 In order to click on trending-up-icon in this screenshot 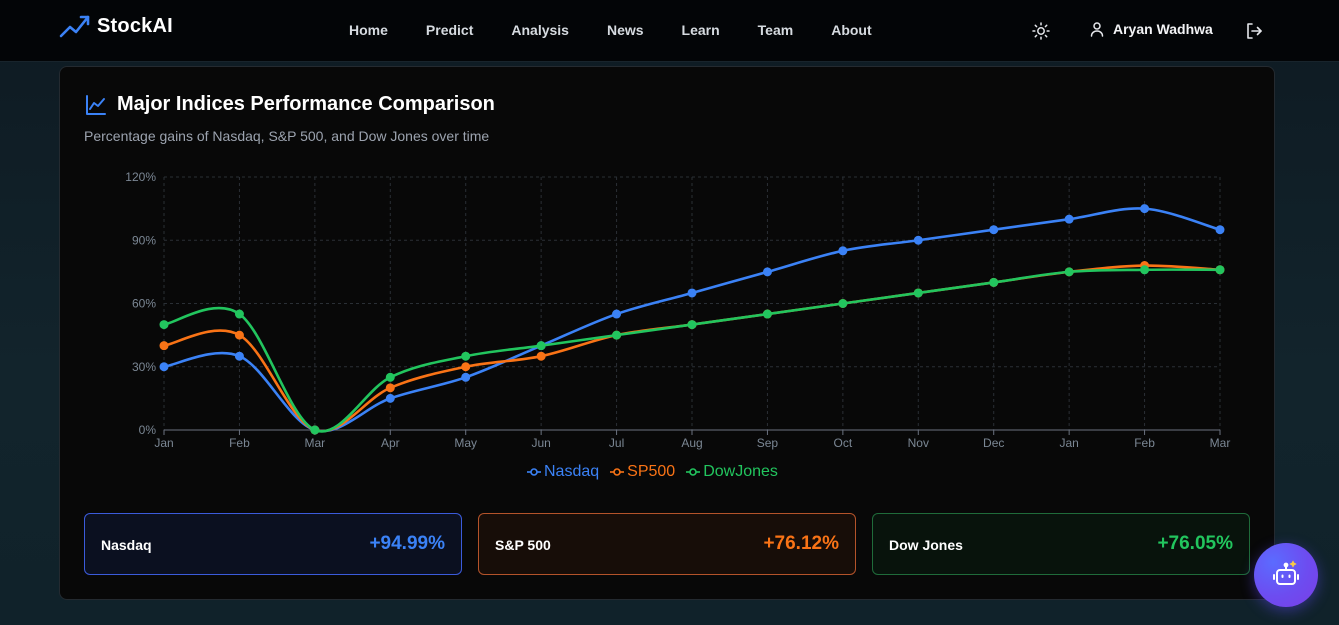, I will do `click(74, 26)`.